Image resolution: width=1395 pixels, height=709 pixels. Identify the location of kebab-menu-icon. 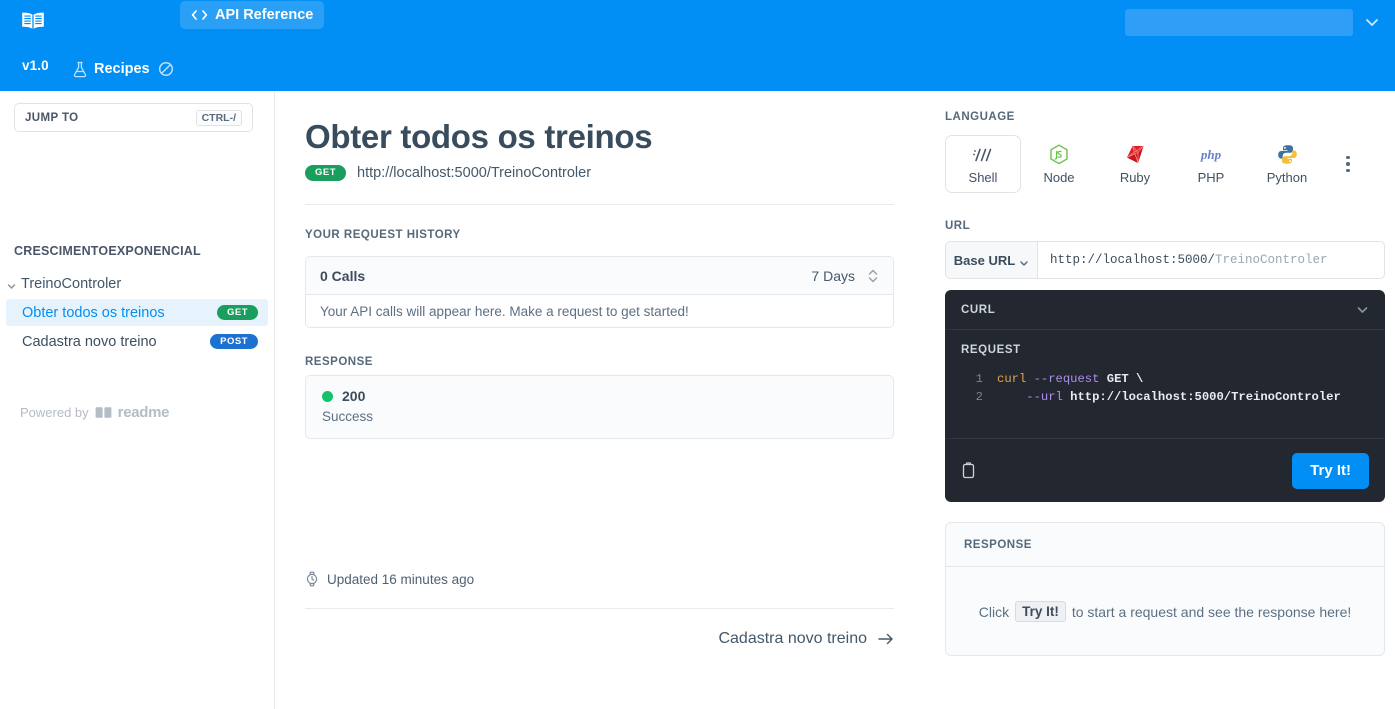
(1348, 164).